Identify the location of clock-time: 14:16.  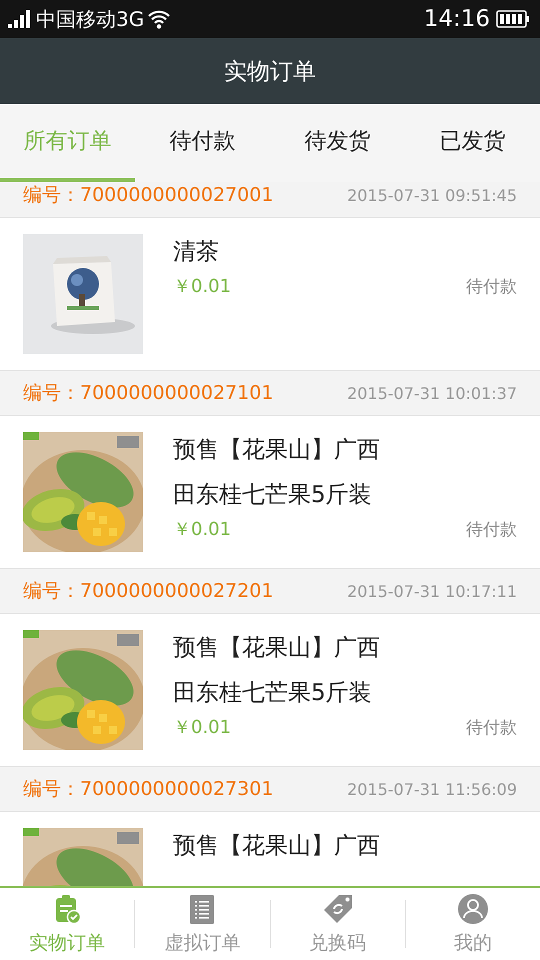
(457, 19).